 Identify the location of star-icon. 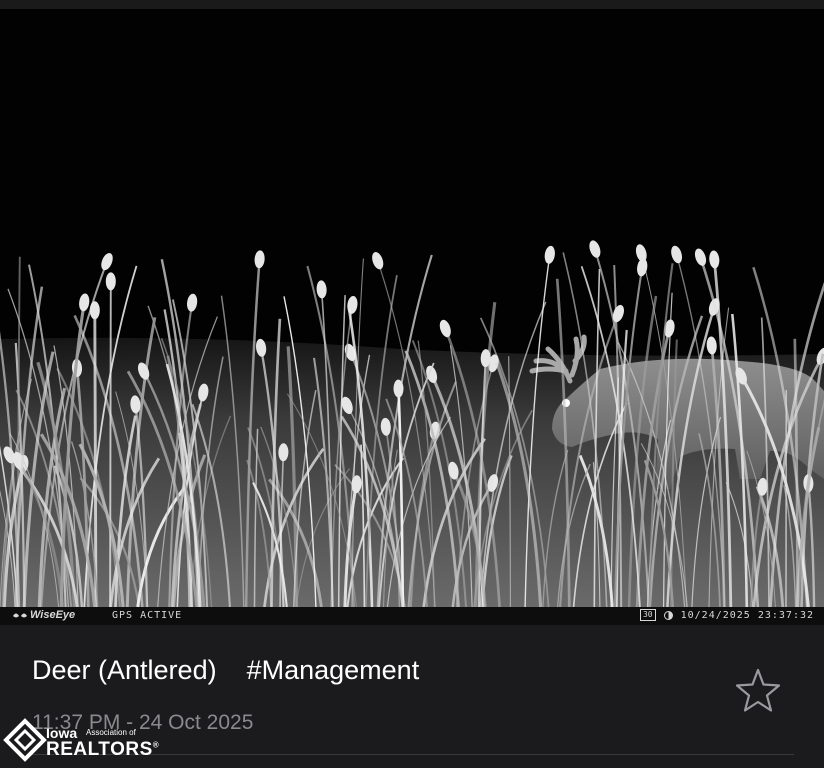
(758, 690).